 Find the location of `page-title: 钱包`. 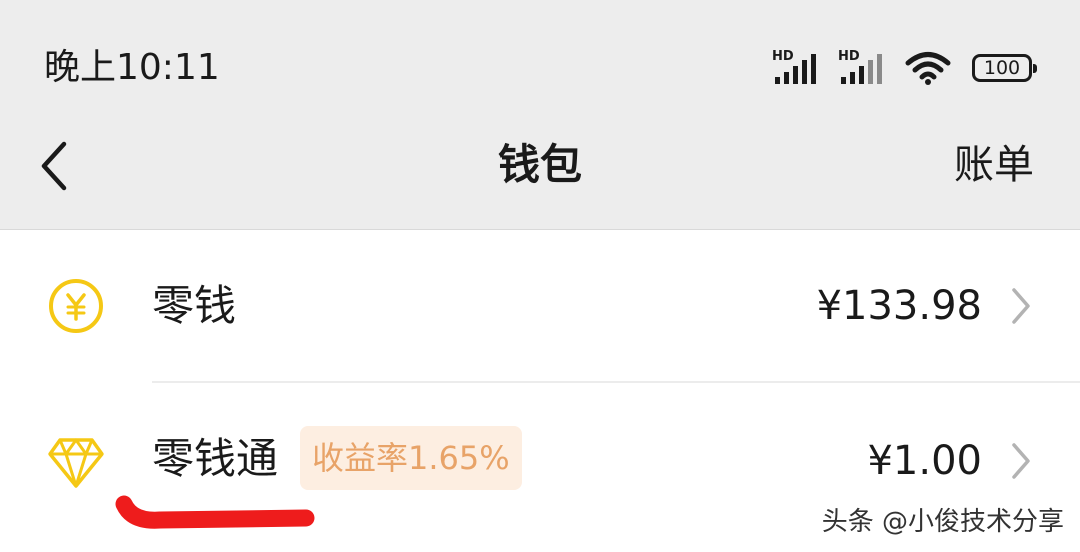

page-title: 钱包 is located at coordinates (539, 164).